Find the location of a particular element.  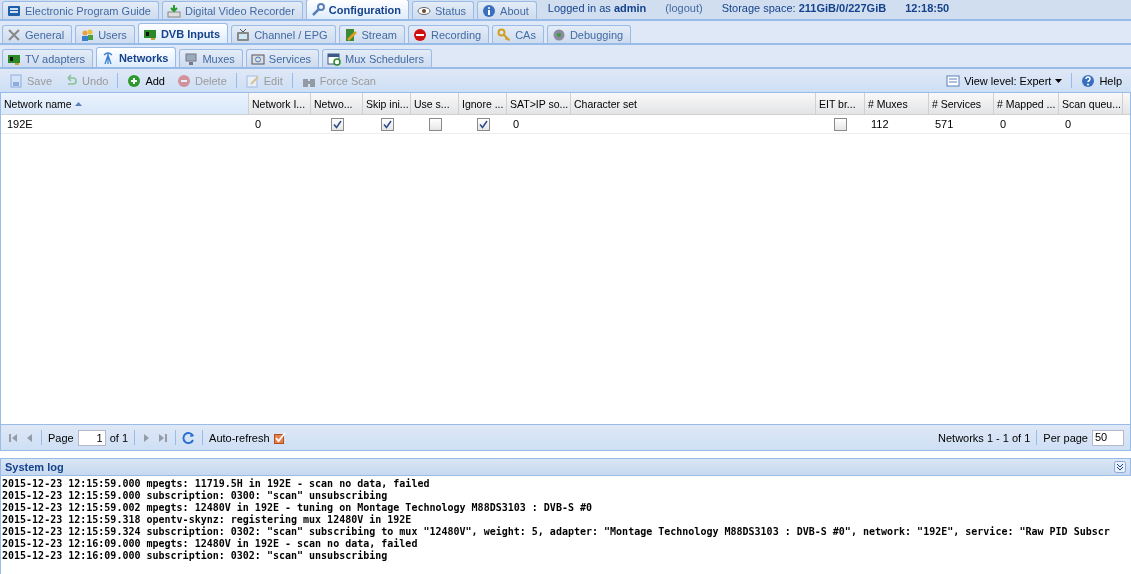

tab: CAs is located at coordinates (518, 34).